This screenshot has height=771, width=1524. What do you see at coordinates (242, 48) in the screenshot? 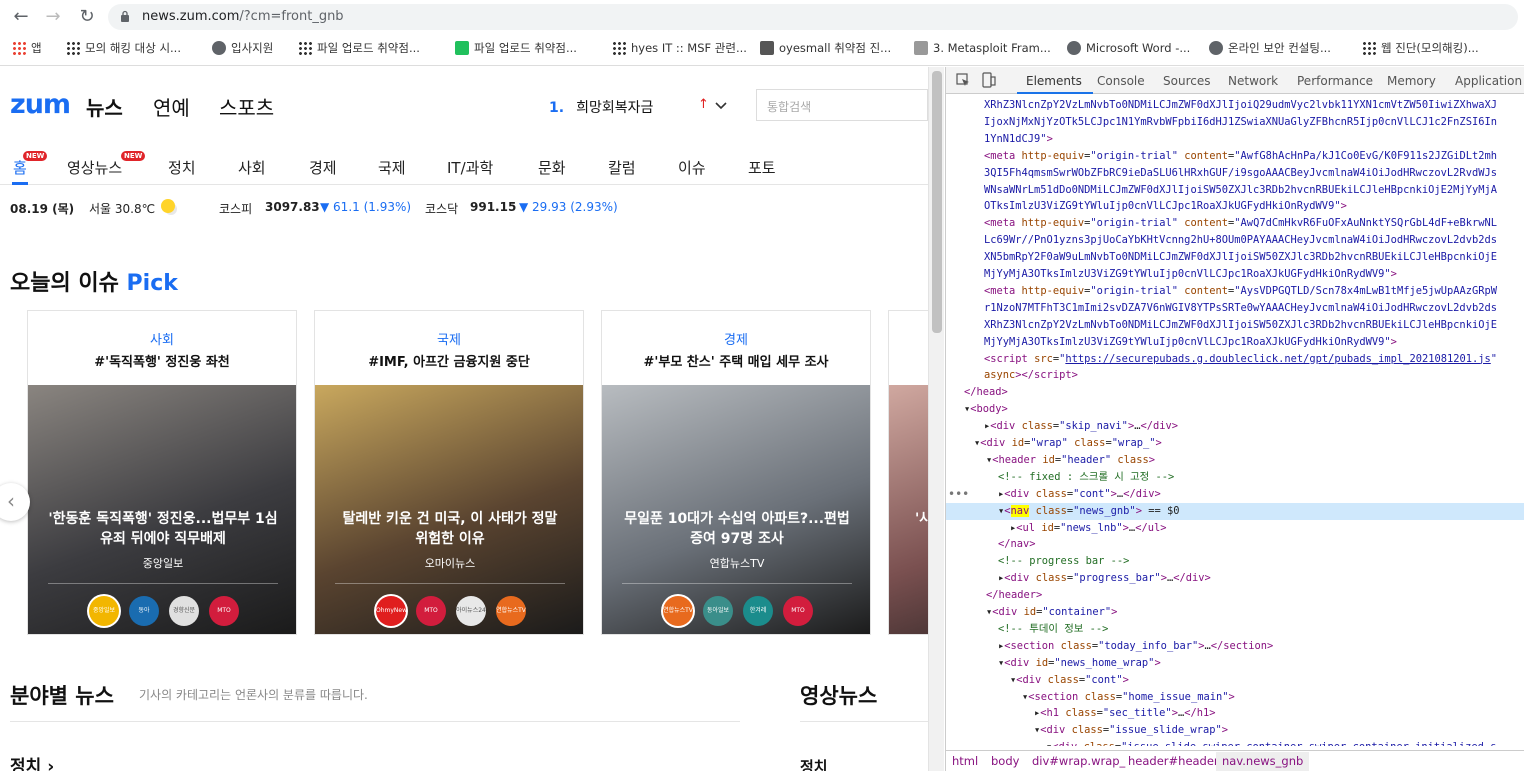
I see `bookmark-item: 입사지원` at bounding box center [242, 48].